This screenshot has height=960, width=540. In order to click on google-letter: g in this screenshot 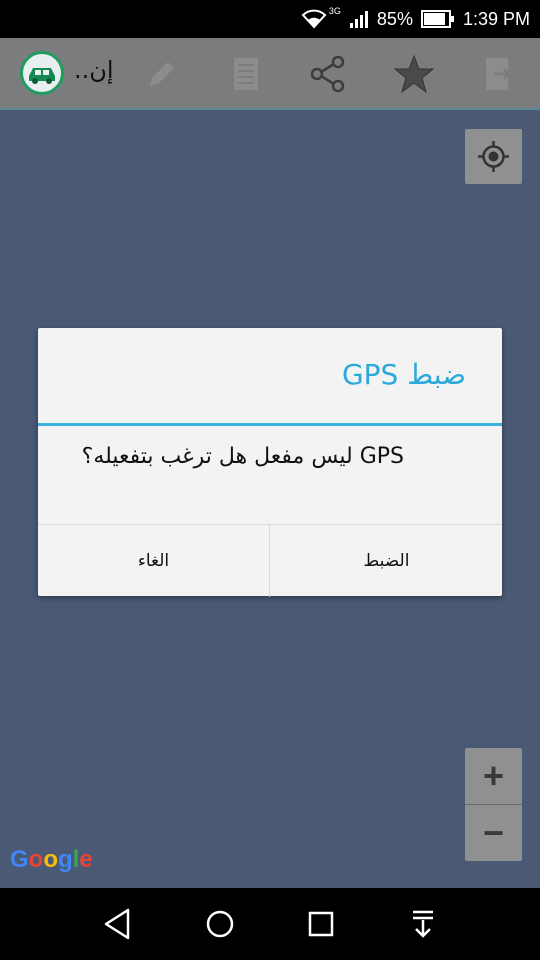, I will do `click(65, 859)`.